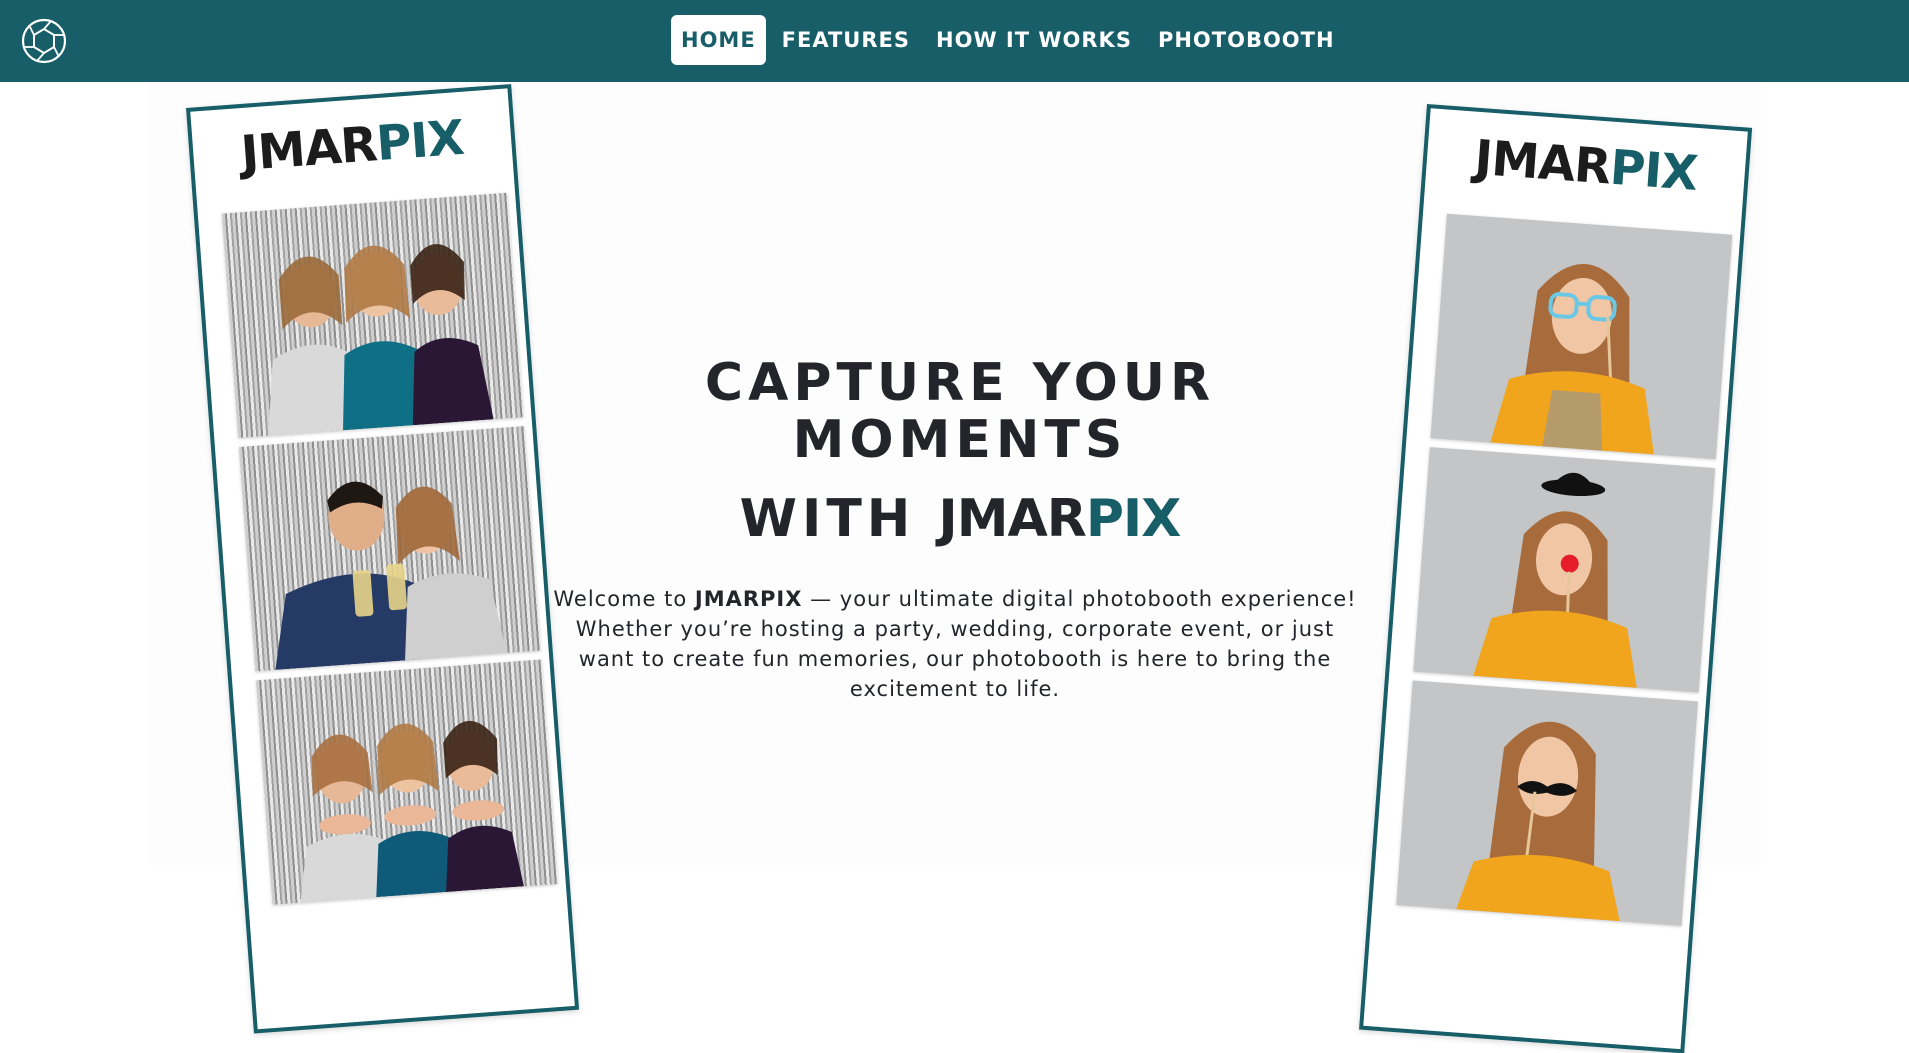 The height and width of the screenshot is (1053, 1909). What do you see at coordinates (44, 41) in the screenshot?
I see `camera-aperture-icon` at bounding box center [44, 41].